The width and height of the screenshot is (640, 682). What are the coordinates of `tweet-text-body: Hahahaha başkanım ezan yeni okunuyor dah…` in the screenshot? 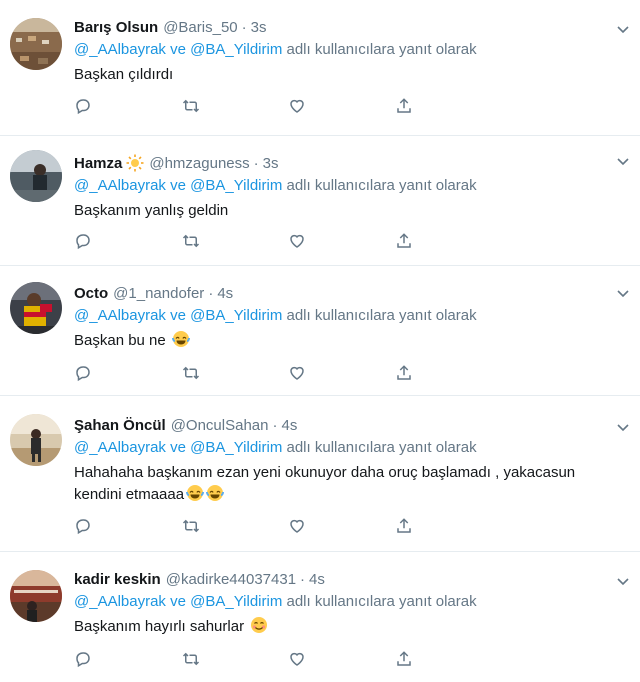 It's located at (325, 483).